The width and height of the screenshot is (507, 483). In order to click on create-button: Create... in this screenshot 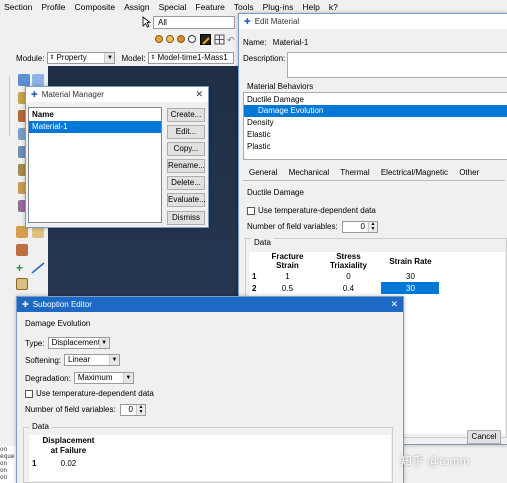, I will do `click(186, 115)`.